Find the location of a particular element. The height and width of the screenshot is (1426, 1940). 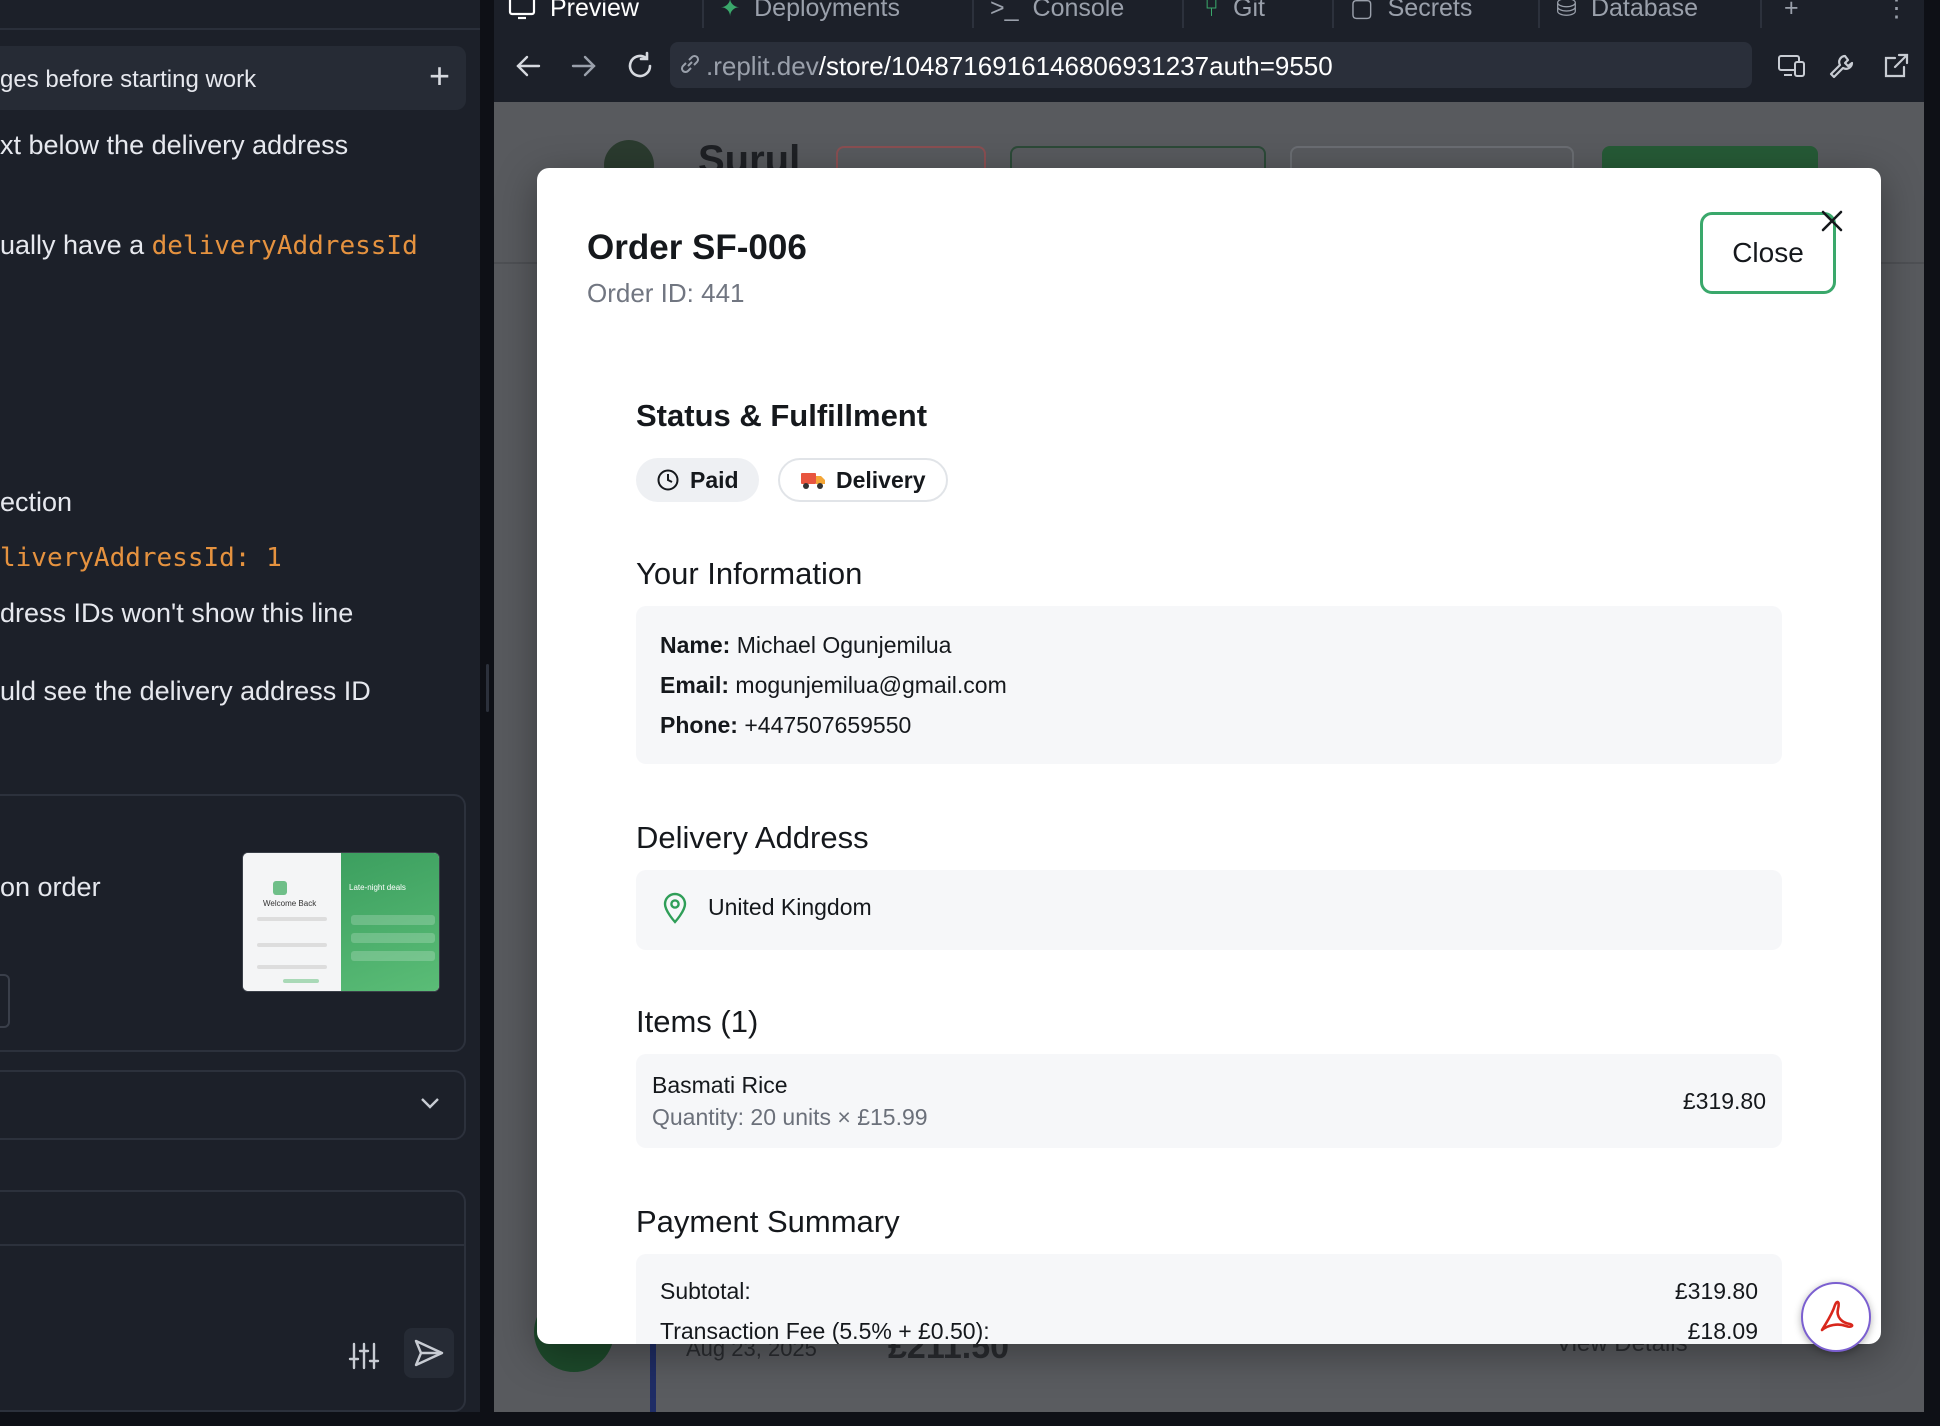

subtotal-row: Subtotal: £319.80 is located at coordinates (1209, 1291).